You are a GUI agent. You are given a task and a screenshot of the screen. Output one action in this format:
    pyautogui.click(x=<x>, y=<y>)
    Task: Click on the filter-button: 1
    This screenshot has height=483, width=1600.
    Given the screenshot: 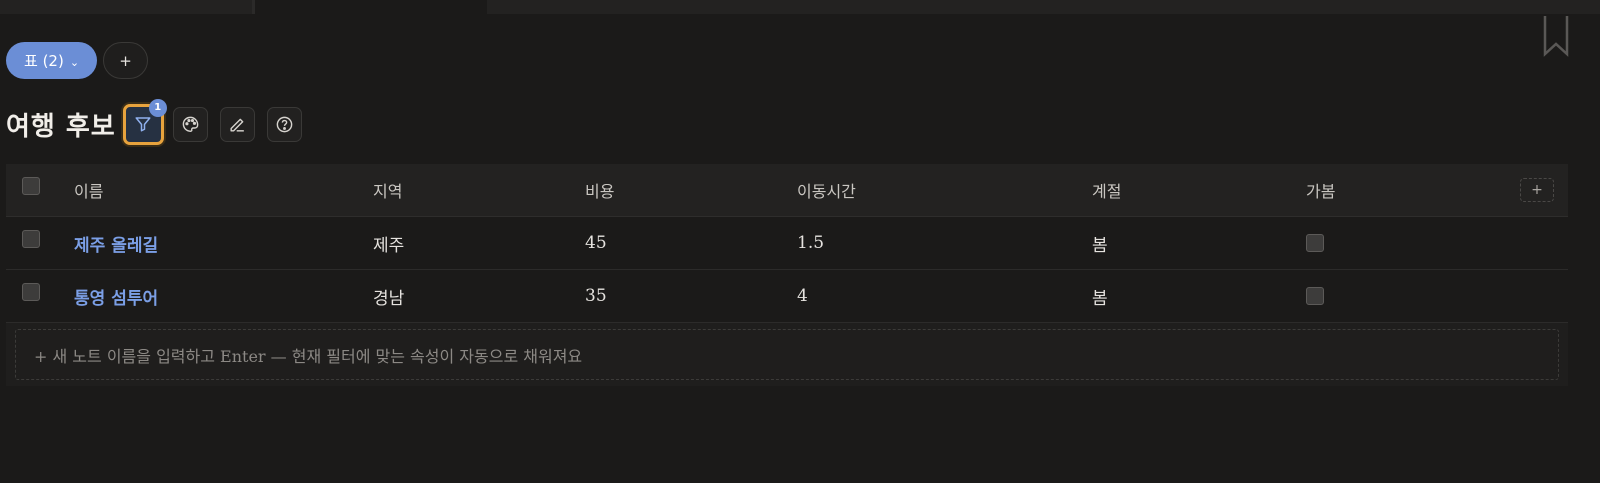 What is the action you would take?
    pyautogui.click(x=144, y=121)
    